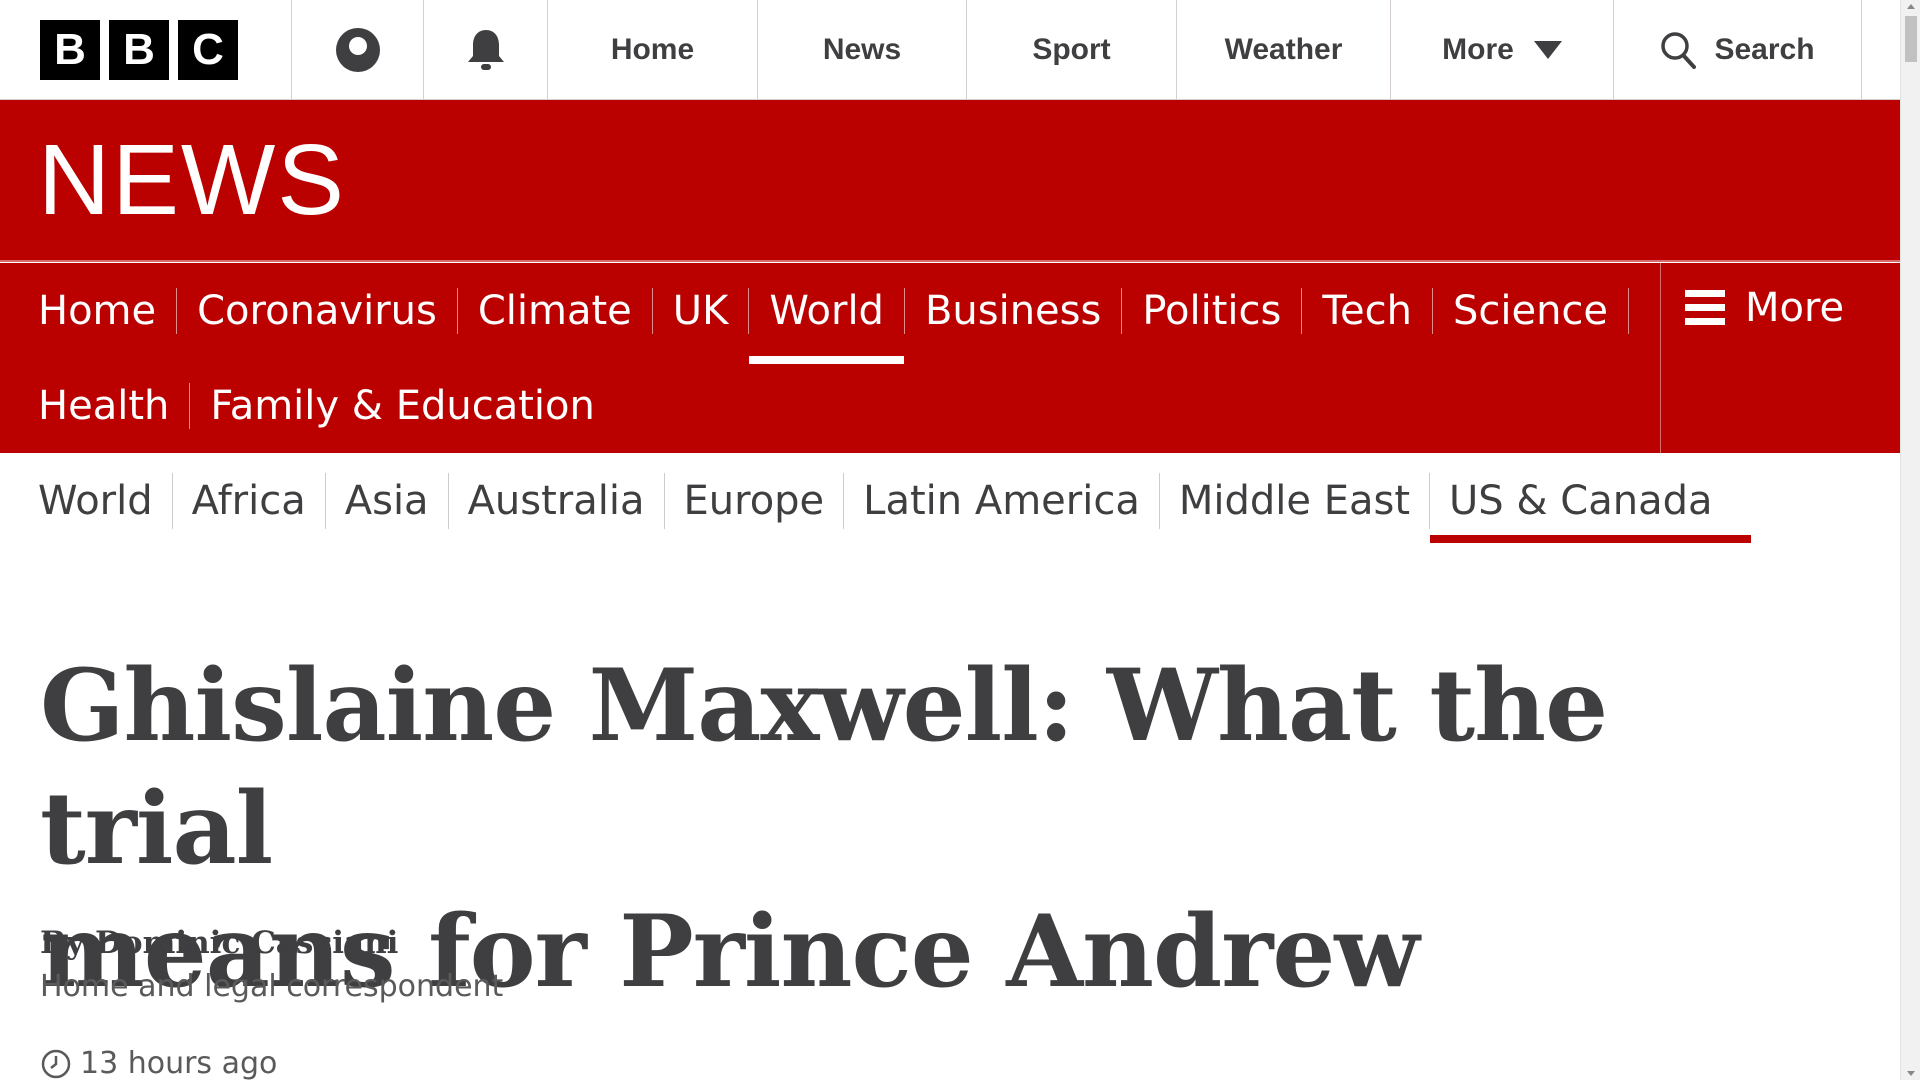 This screenshot has height=1080, width=1920. Describe the element at coordinates (1590, 508) in the screenshot. I see `subnav-us-canada: US & Canada` at that location.